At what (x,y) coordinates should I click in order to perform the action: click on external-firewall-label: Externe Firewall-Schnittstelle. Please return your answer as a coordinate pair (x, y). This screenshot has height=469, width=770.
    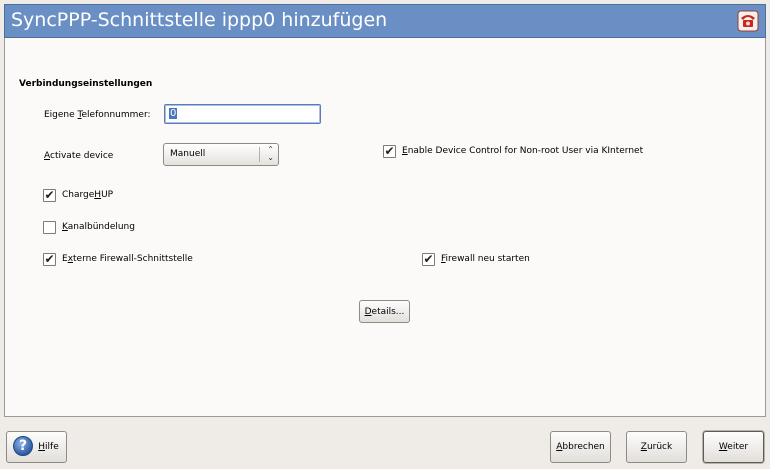
    Looking at the image, I should click on (127, 259).